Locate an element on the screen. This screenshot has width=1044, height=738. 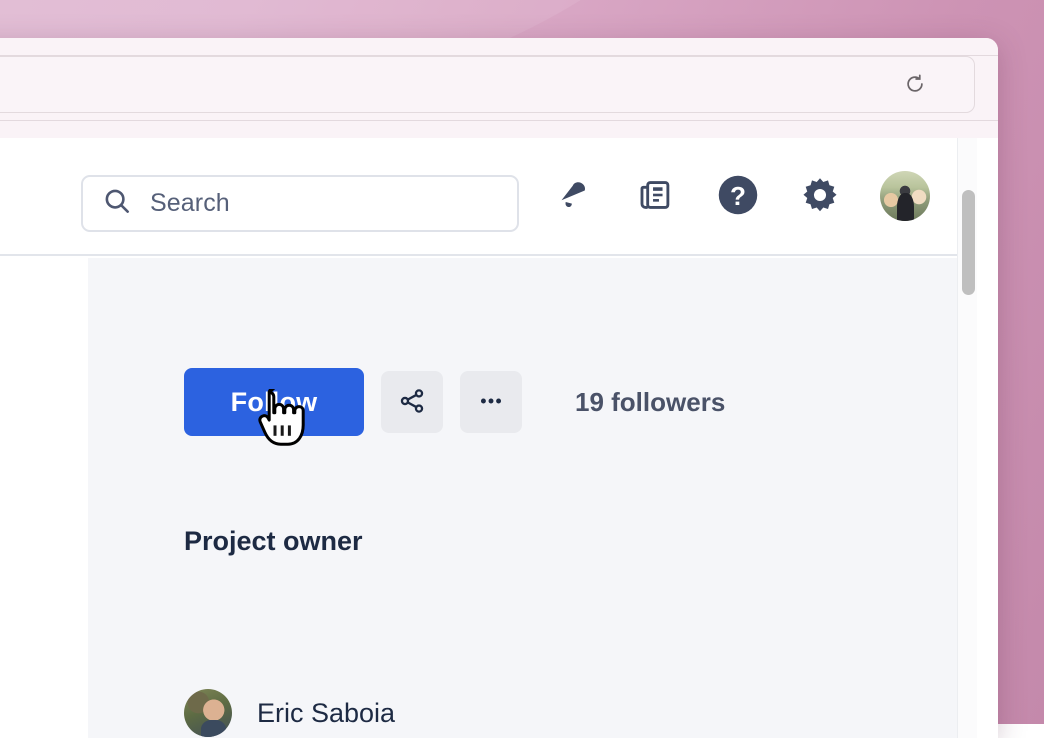
toolbar-bottom-divider is located at coordinates (499, 120).